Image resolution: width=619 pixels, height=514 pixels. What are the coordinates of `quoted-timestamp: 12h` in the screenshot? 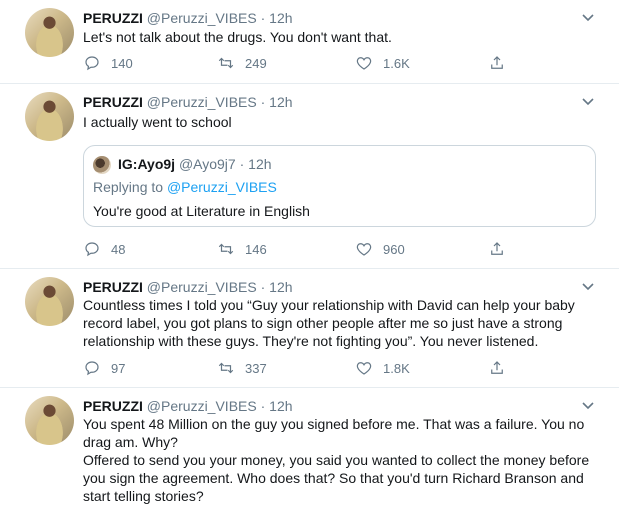 It's located at (260, 164).